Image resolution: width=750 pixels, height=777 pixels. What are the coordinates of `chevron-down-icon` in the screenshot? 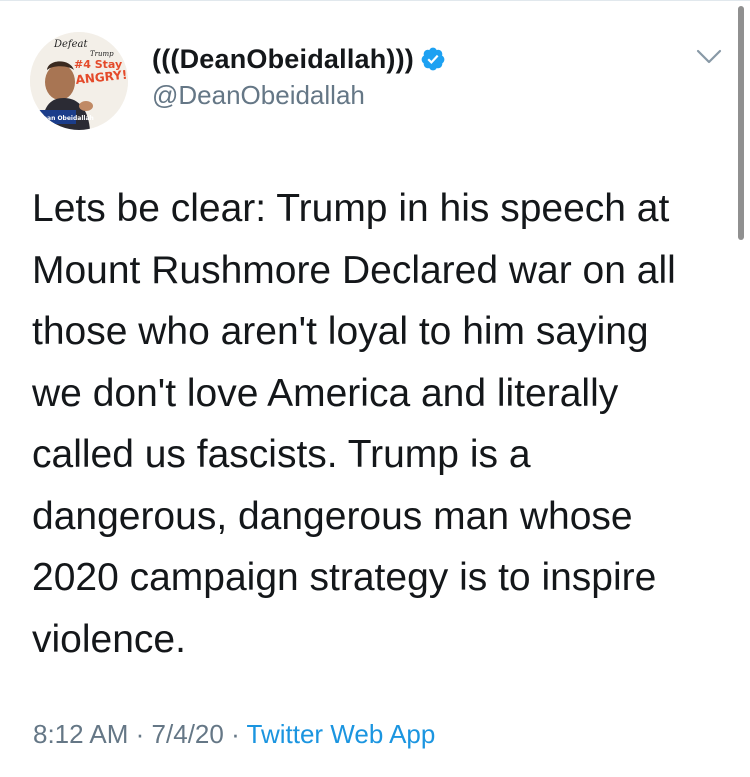 It's located at (709, 57).